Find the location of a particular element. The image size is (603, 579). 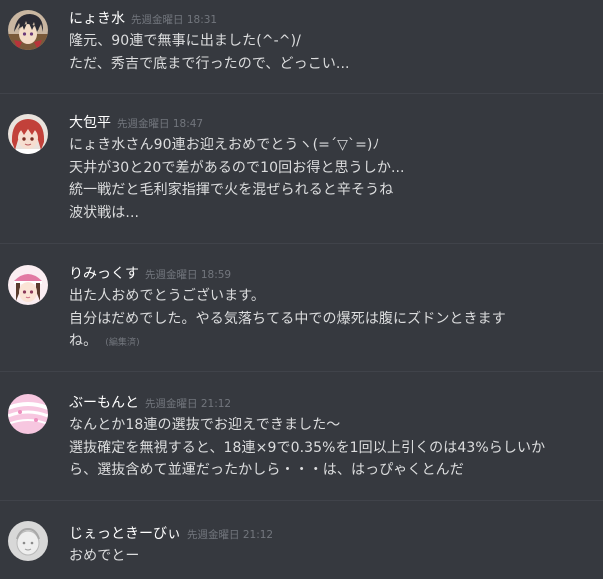

message-header: じぇっときーびぃ 先週金曜日 21:12 is located at coordinates (171, 534).